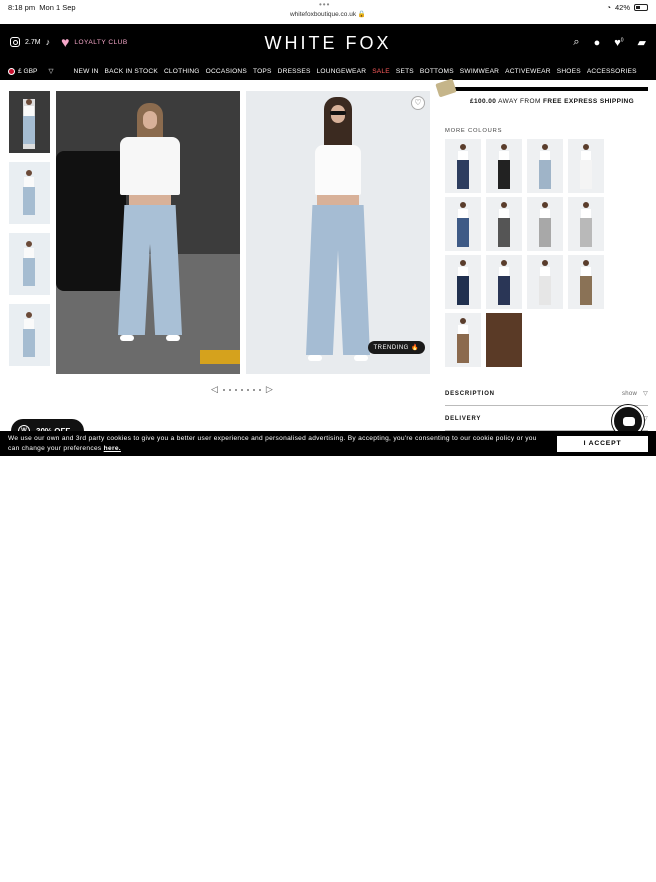 This screenshot has width=656, height=882. I want to click on status-right: ◔ 42%, so click(627, 7).